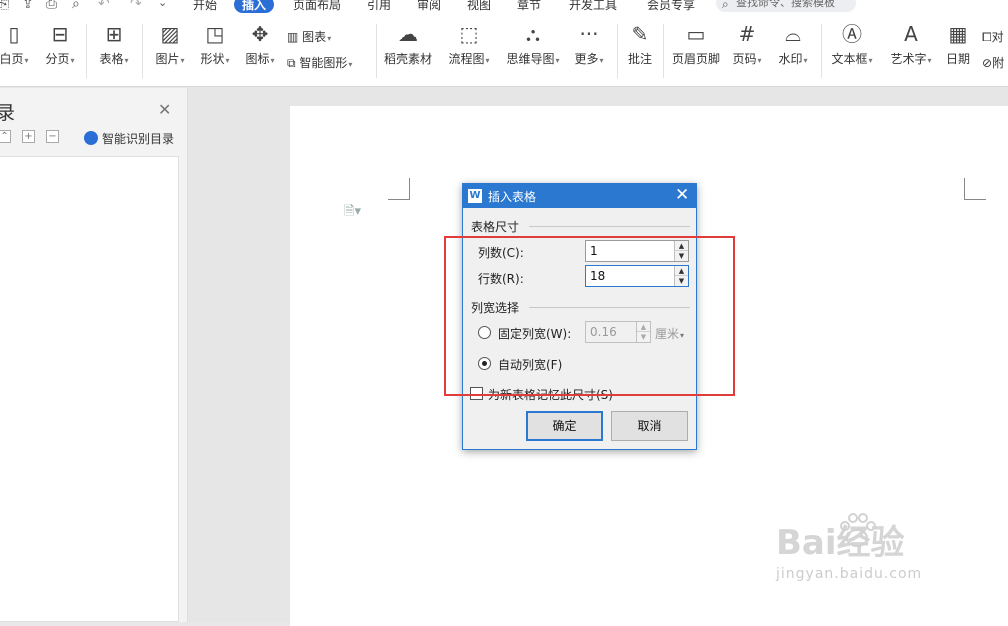  What do you see at coordinates (479, 6) in the screenshot?
I see `tab-view: 视图` at bounding box center [479, 6].